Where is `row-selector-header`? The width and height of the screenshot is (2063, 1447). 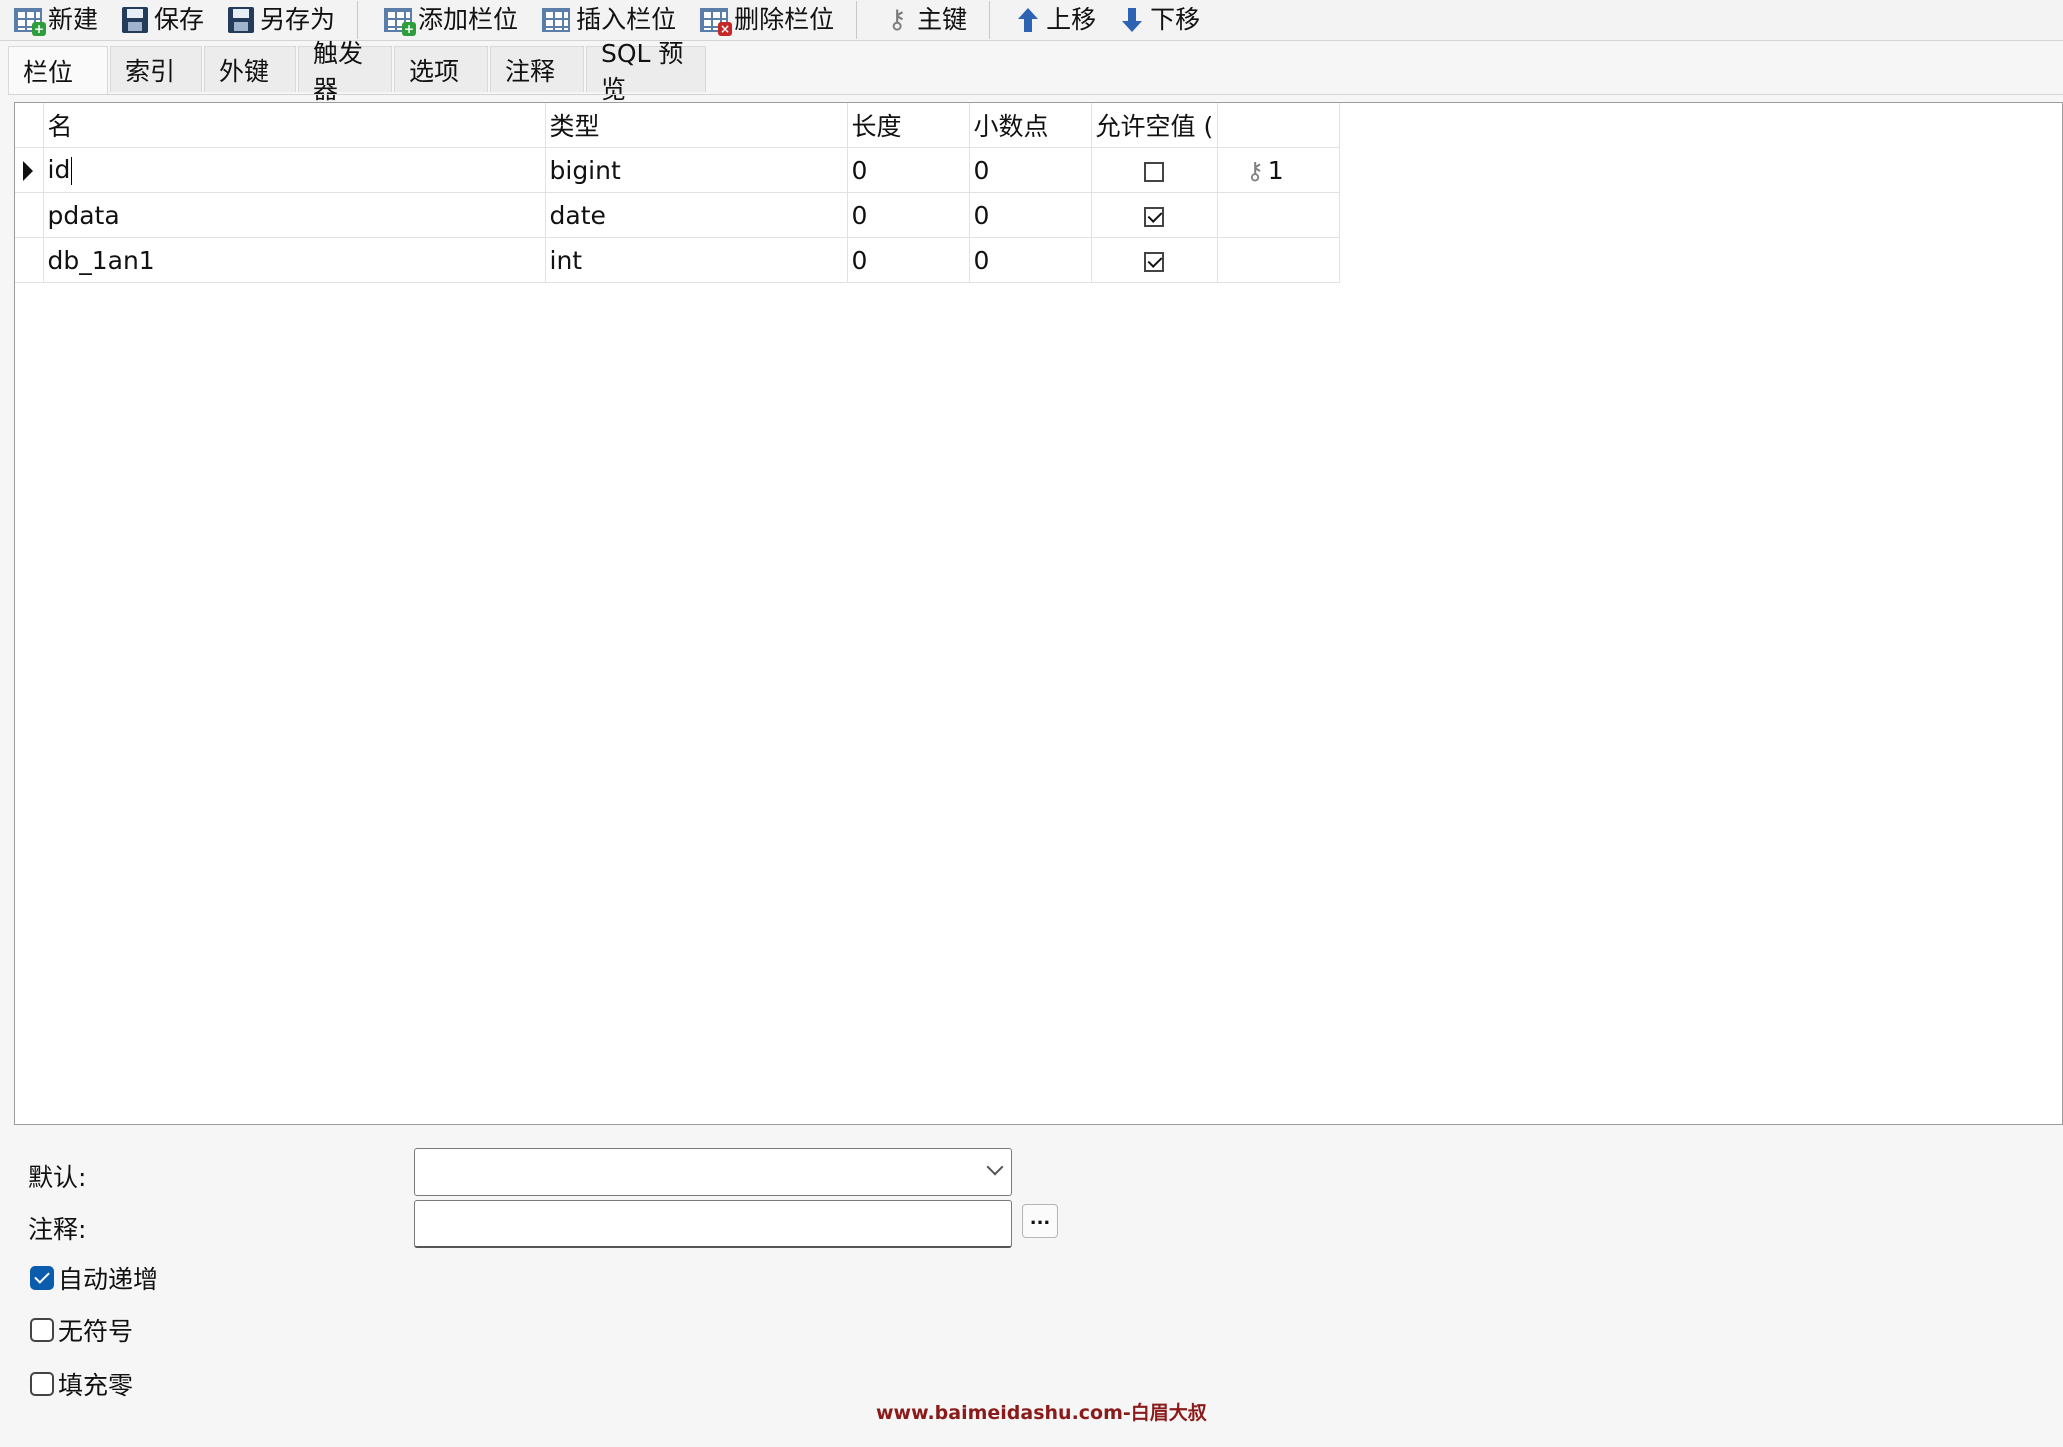 row-selector-header is located at coordinates (29, 125).